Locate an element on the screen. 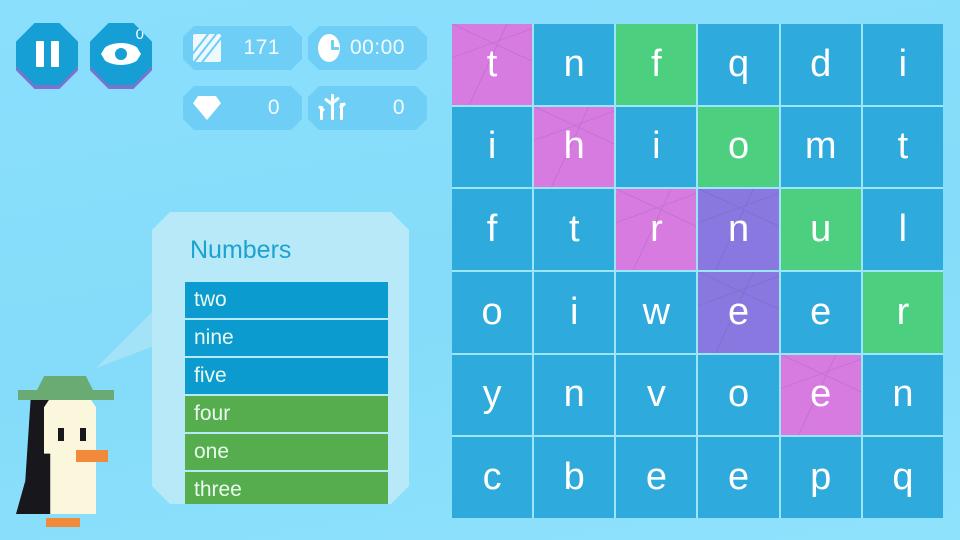 This screenshot has height=540, width=960. grid-letter: l is located at coordinates (903, 229).